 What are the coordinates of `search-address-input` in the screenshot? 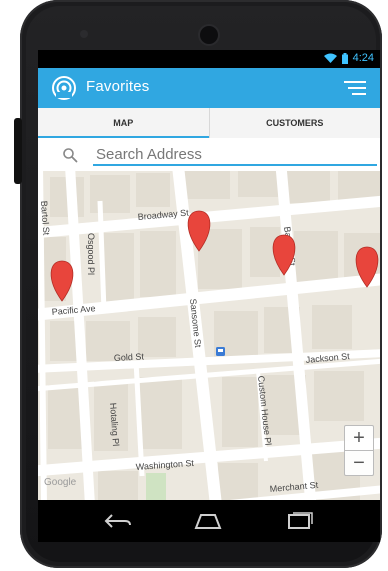 It's located at (235, 155).